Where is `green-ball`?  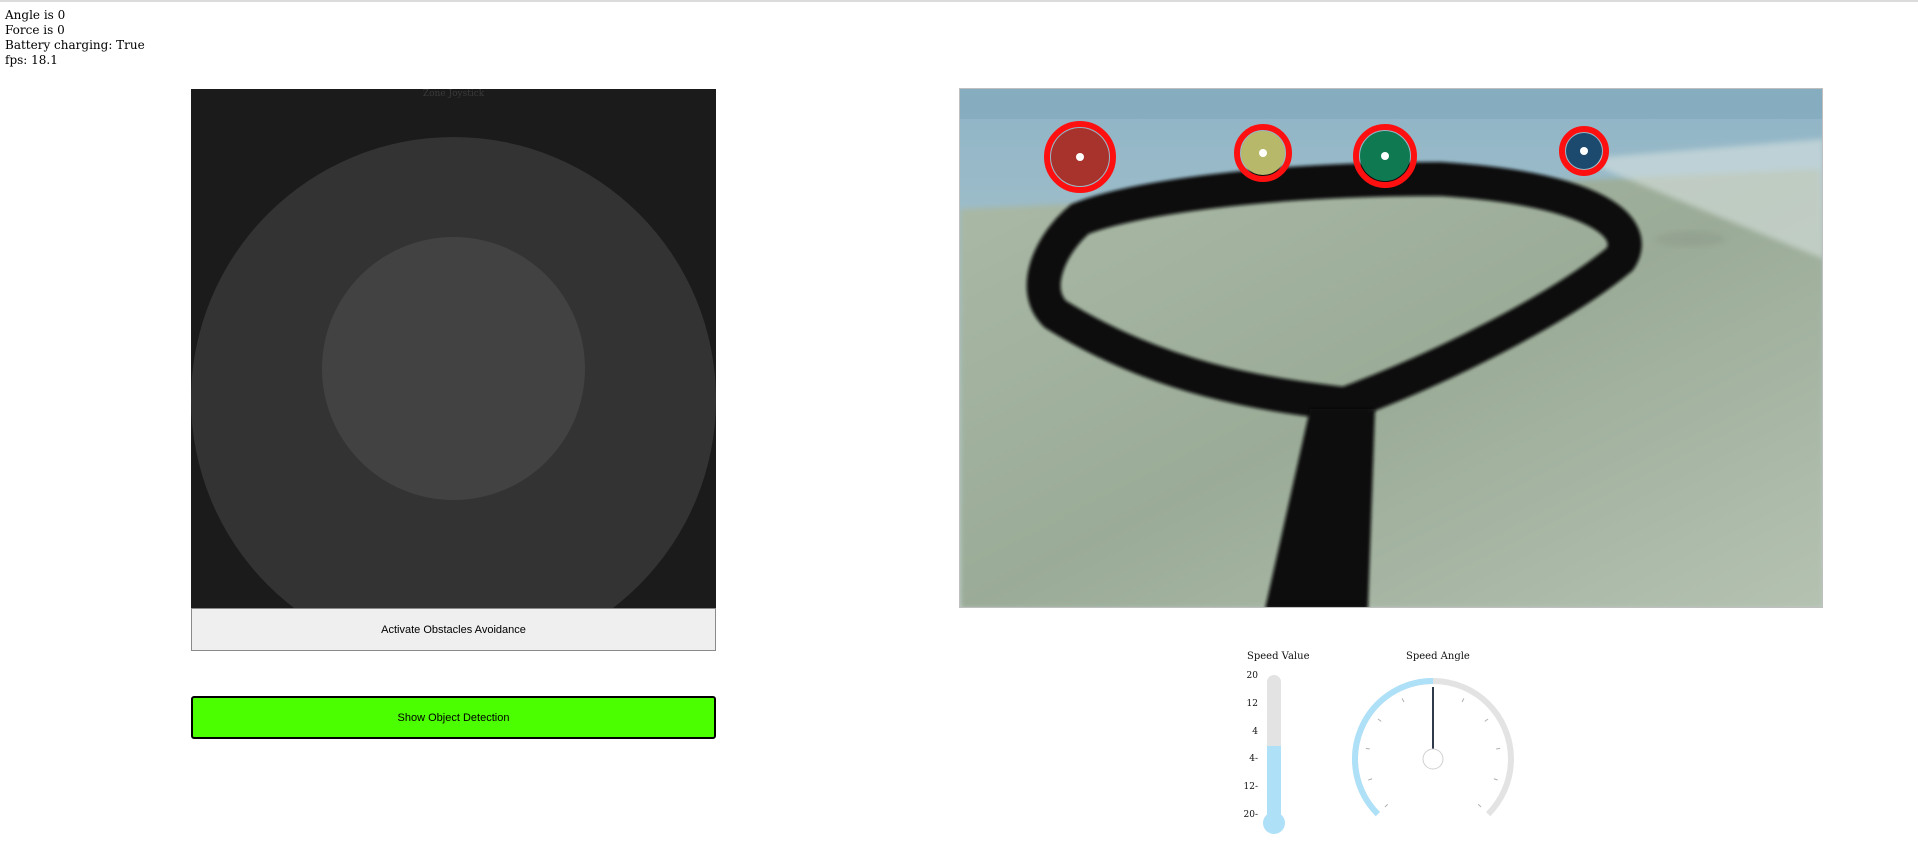 green-ball is located at coordinates (1385, 156).